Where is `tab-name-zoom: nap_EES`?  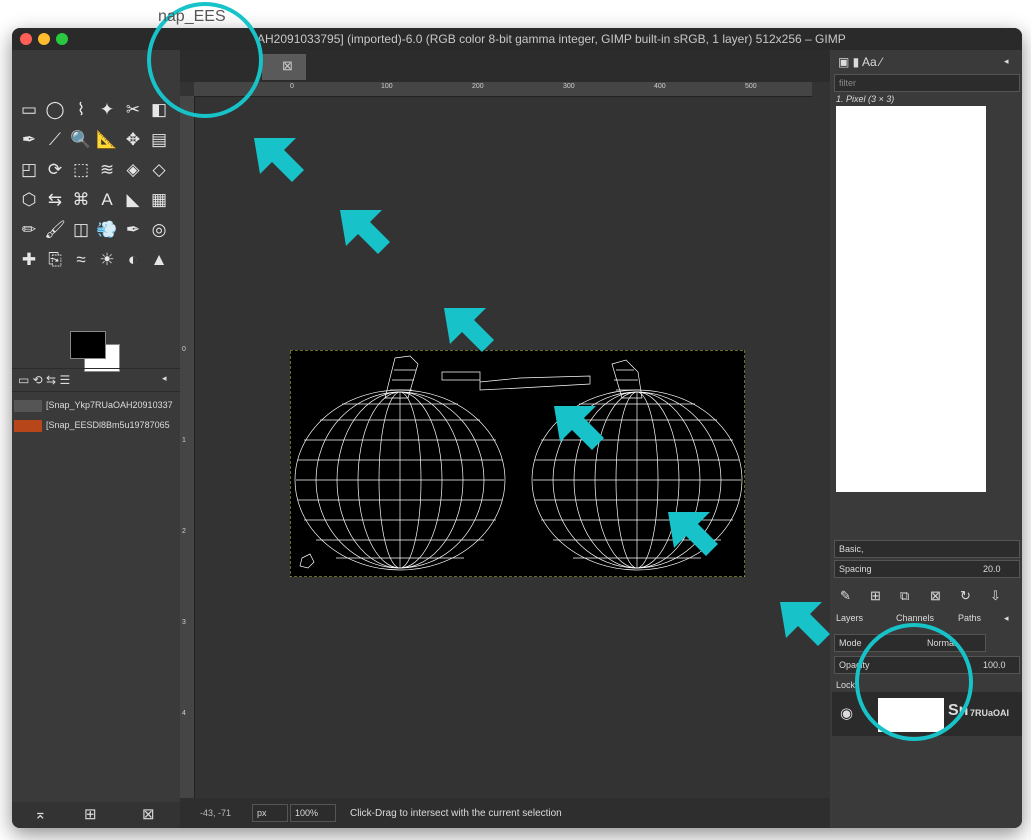
tab-name-zoom: nap_EES is located at coordinates (192, 16).